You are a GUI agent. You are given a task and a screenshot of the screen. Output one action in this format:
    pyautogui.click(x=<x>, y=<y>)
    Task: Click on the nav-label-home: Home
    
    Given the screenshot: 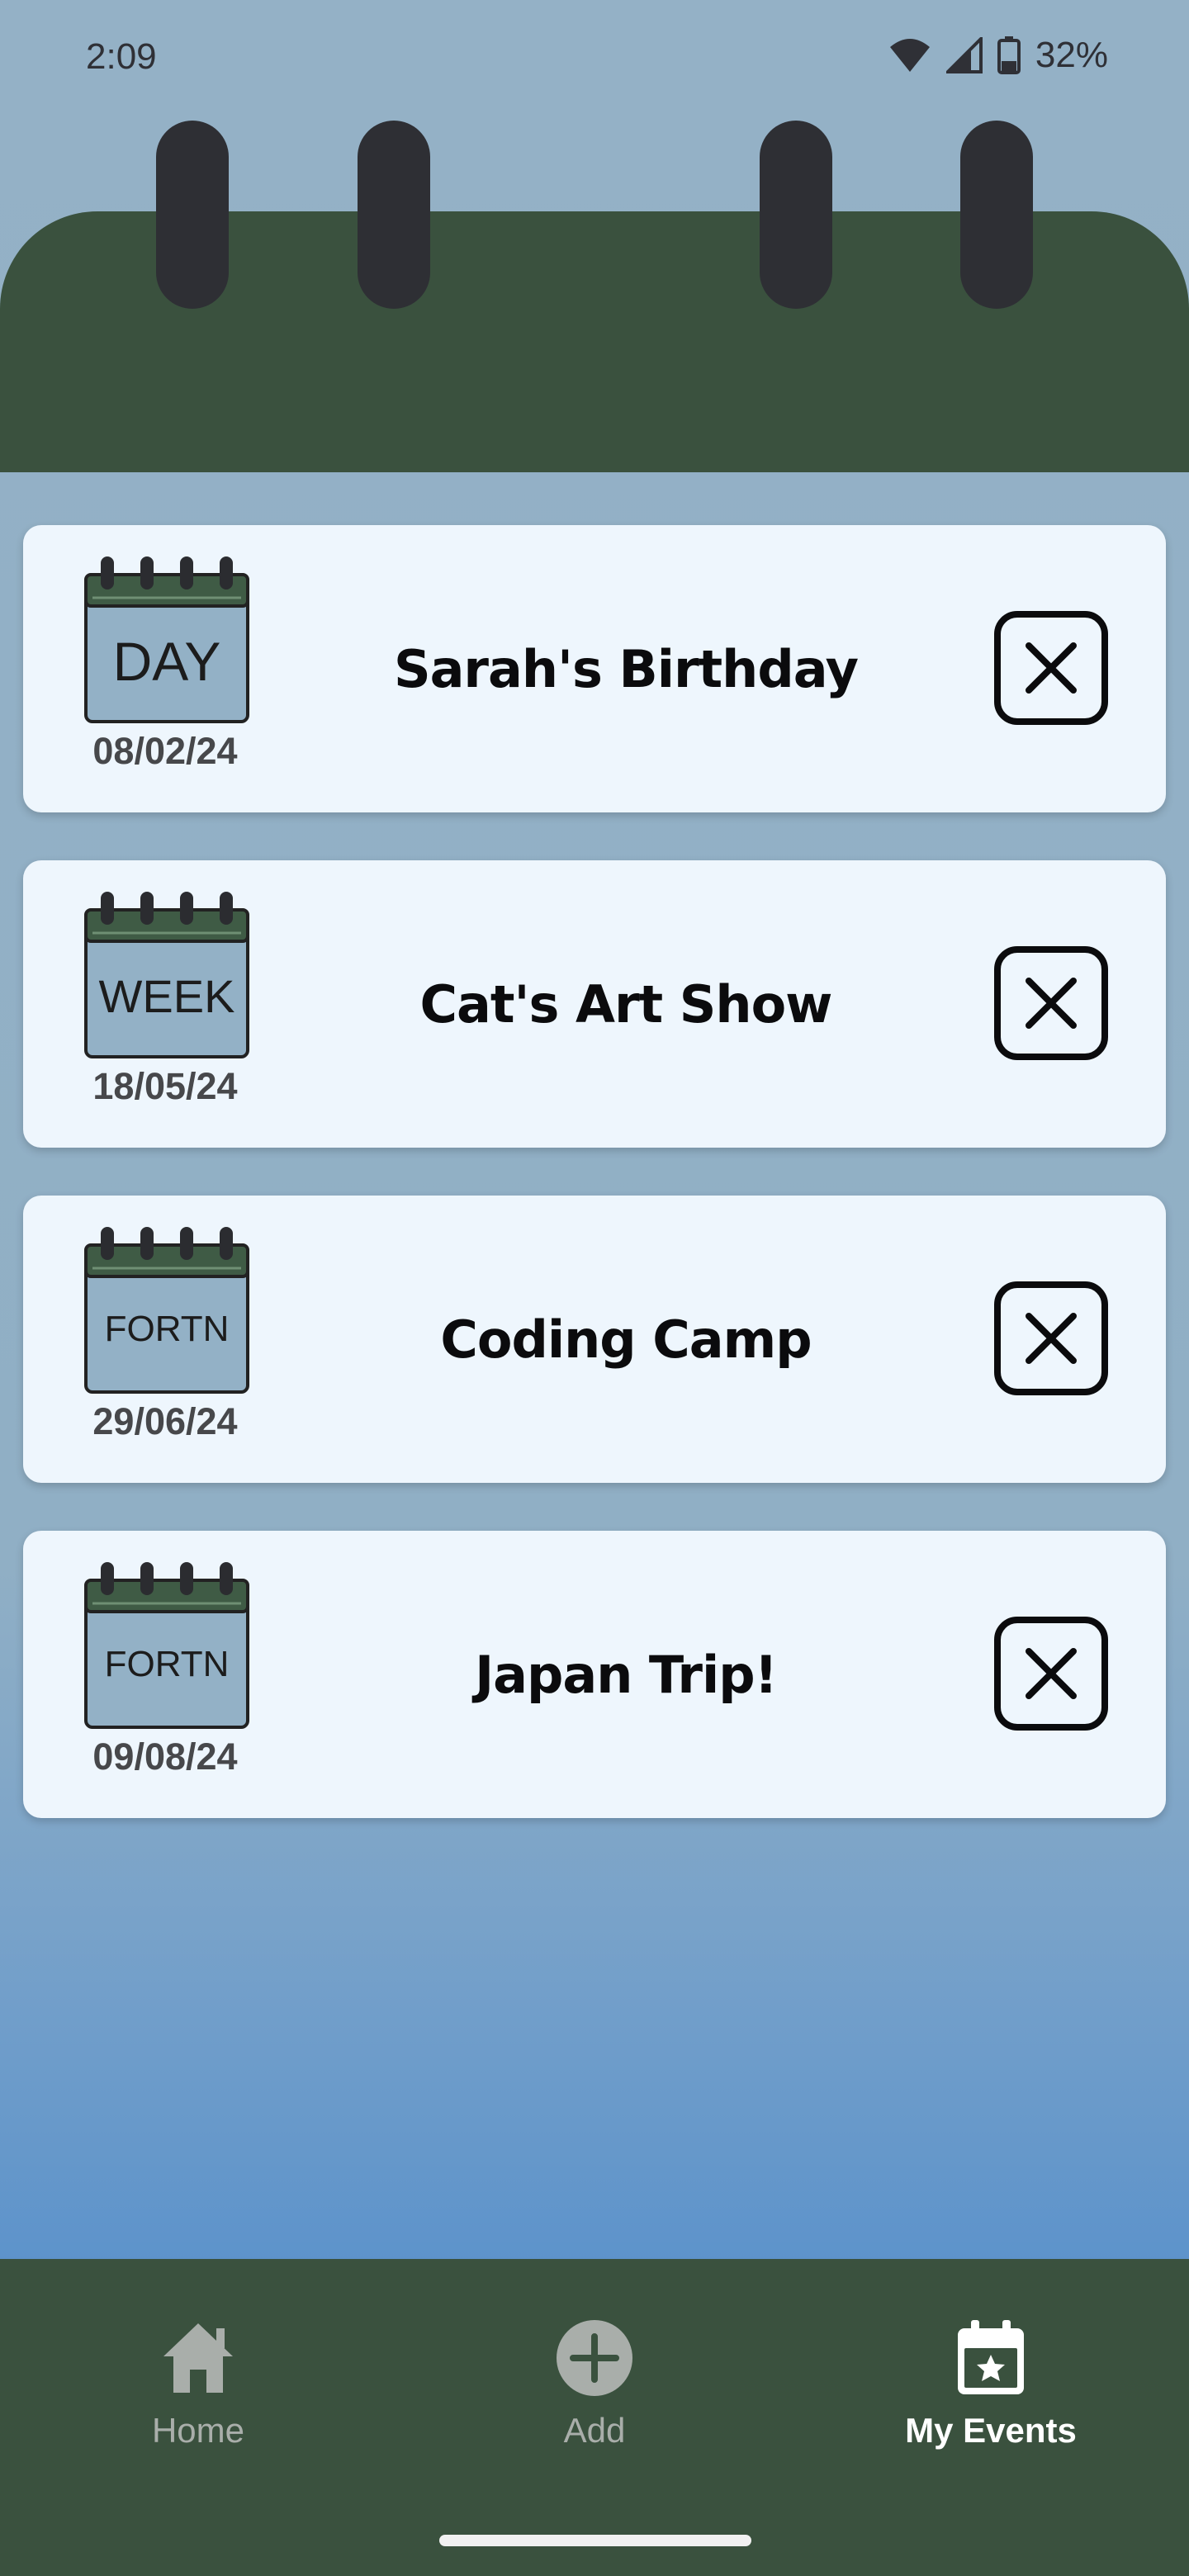 What is the action you would take?
    pyautogui.click(x=198, y=2430)
    